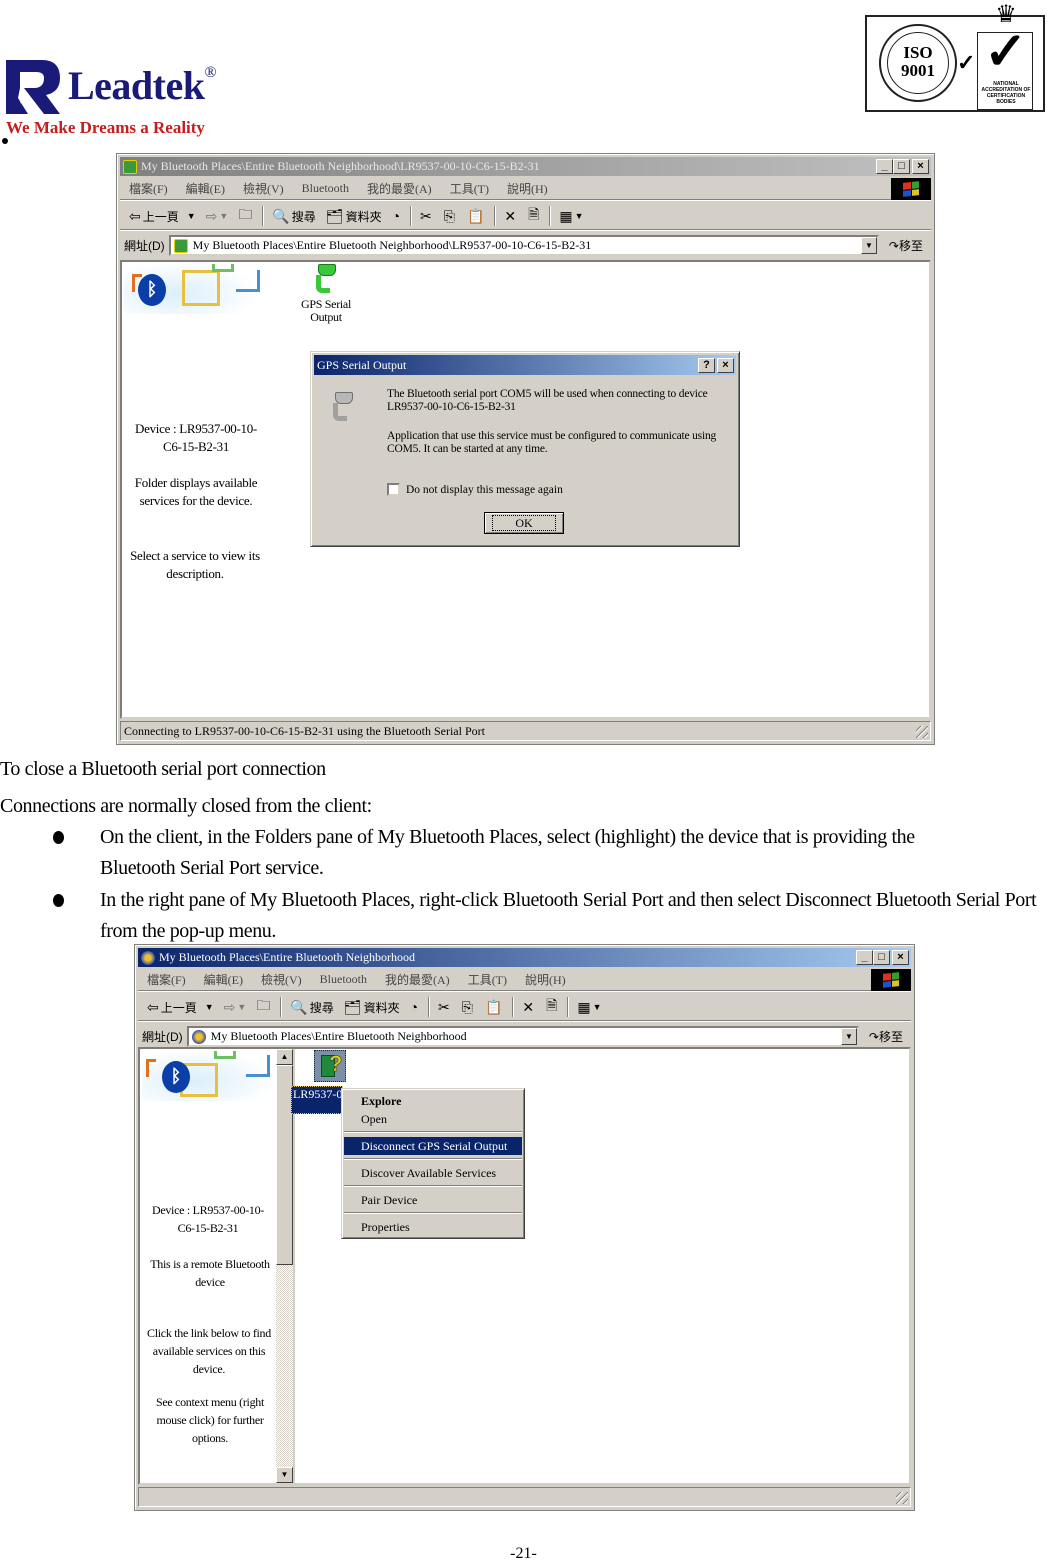 This screenshot has width=1047, height=1561. Describe the element at coordinates (524, 523) in the screenshot. I see `ok-button: OK` at that location.